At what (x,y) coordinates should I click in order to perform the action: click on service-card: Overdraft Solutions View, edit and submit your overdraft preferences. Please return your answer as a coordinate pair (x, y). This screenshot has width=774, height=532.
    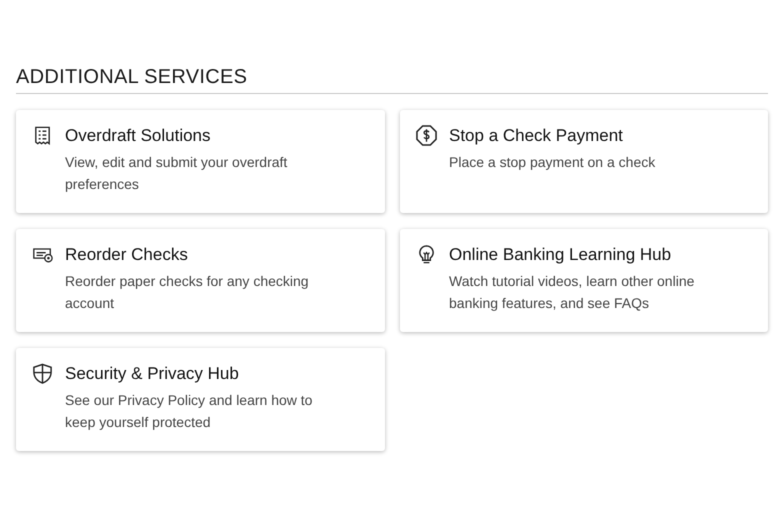
    Looking at the image, I should click on (200, 161).